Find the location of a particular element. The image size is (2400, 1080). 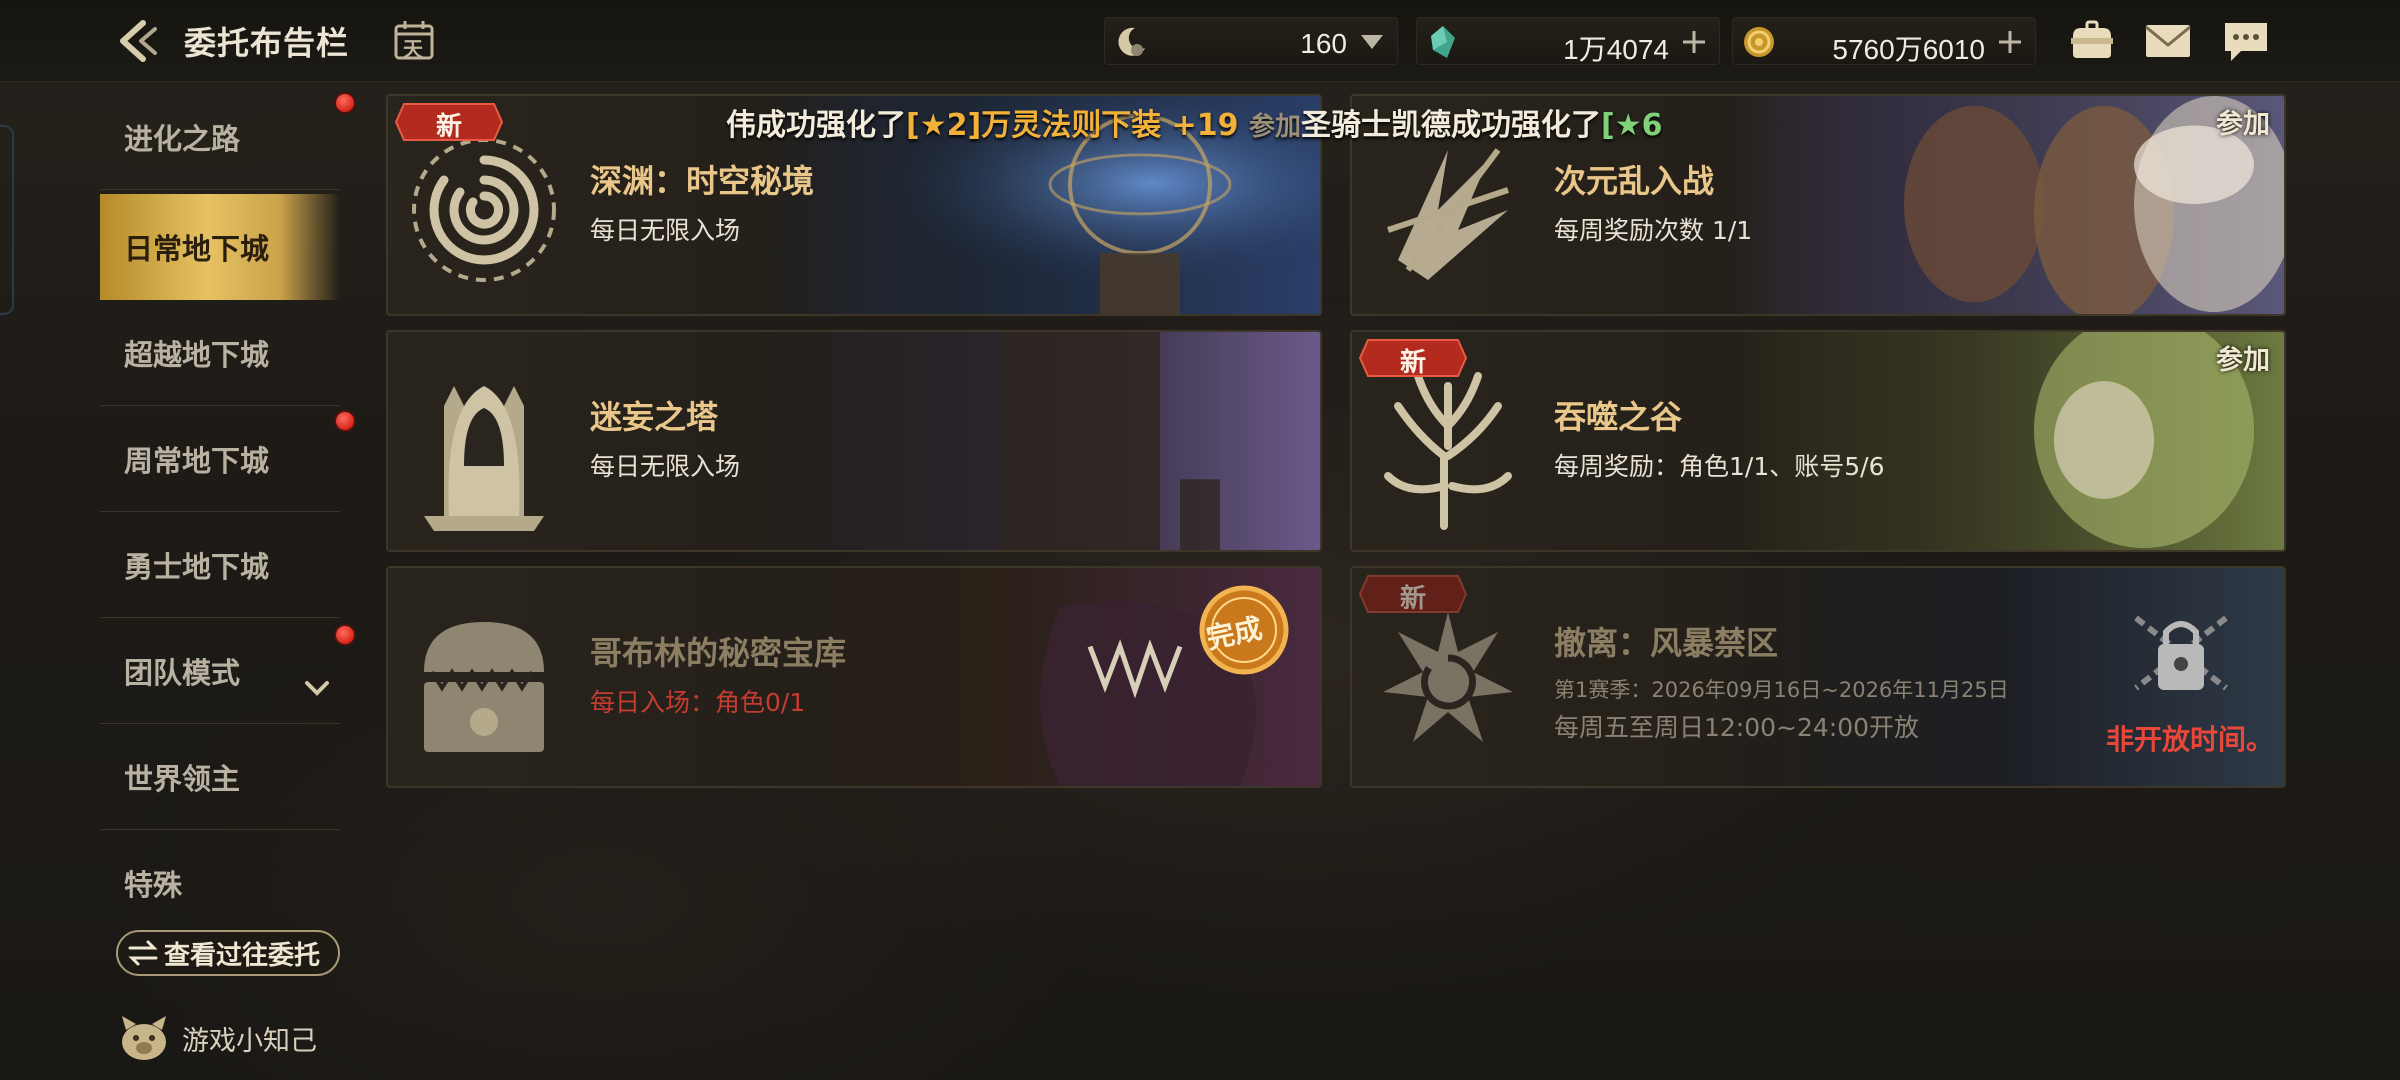

hooded-tower-icon is located at coordinates (484, 458).